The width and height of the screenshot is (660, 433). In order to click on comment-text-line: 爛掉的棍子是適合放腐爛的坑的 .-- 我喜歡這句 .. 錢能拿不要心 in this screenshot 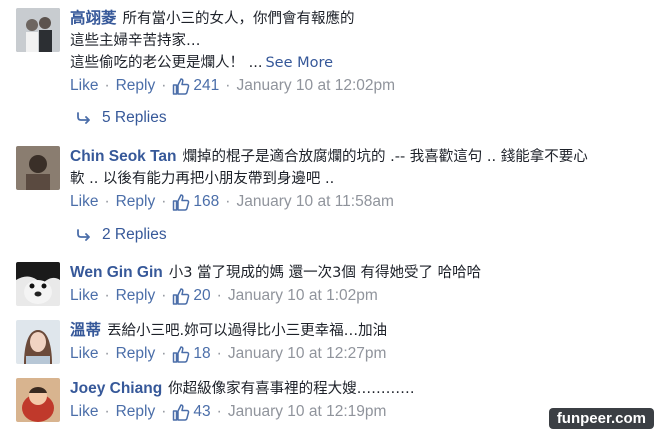, I will do `click(385, 157)`.